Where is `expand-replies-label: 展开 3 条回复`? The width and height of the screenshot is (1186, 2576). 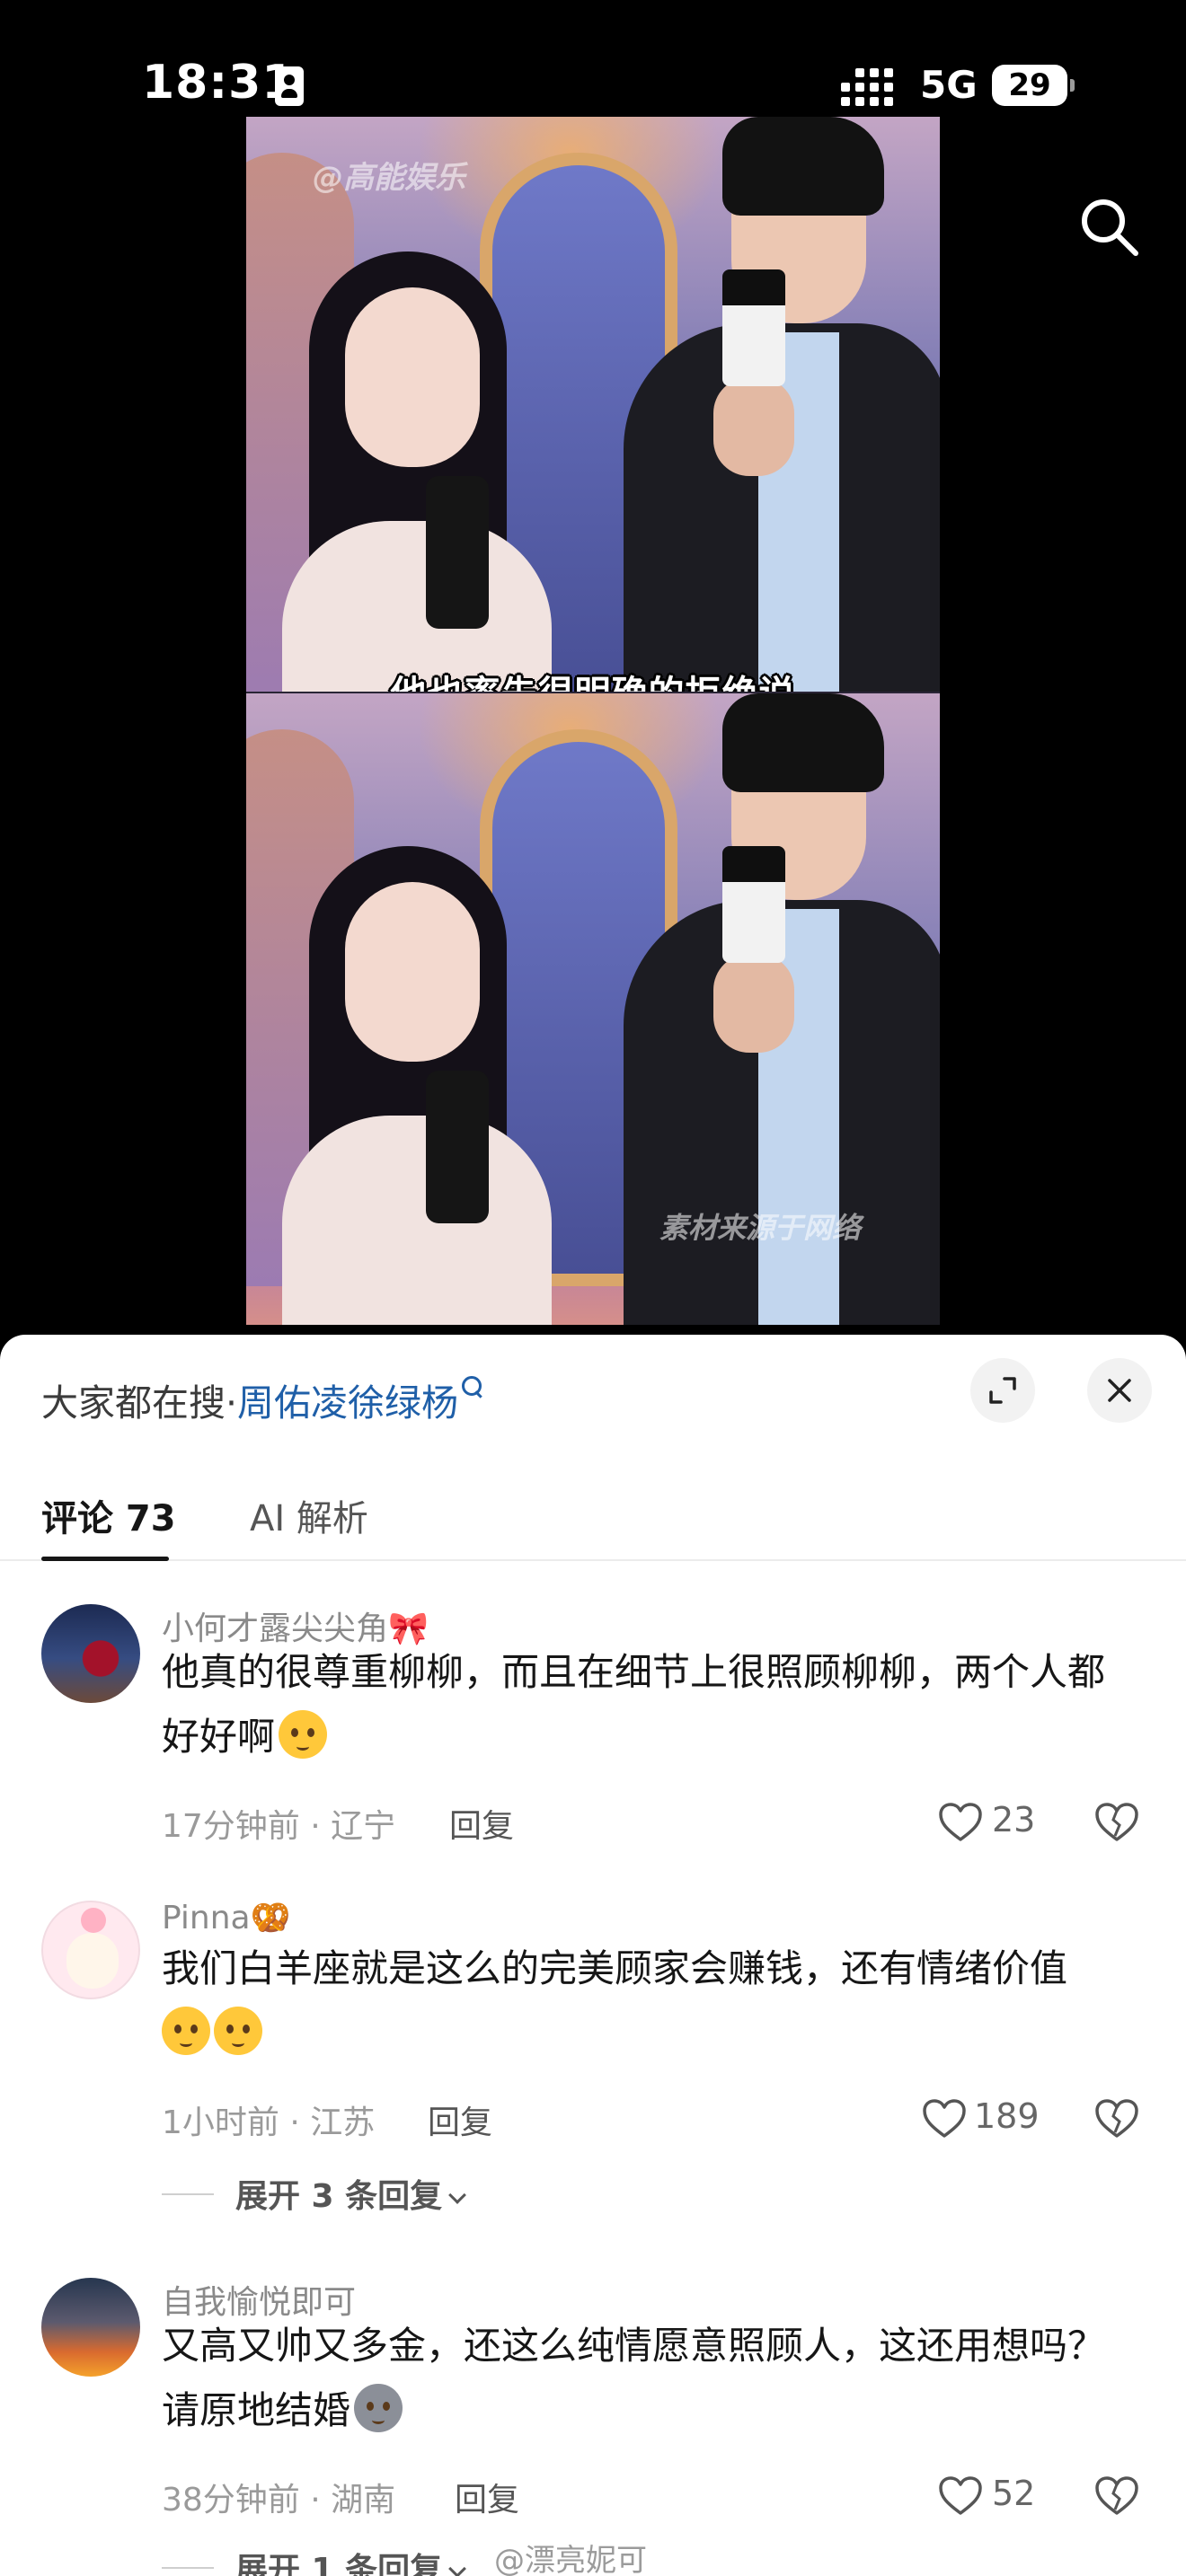 expand-replies-label: 展开 3 条回复 is located at coordinates (339, 2196).